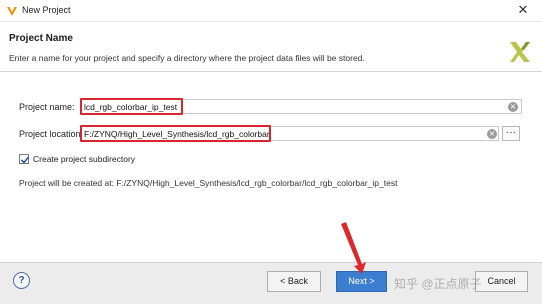 This screenshot has height=304, width=542. I want to click on back-button: < Back, so click(294, 281).